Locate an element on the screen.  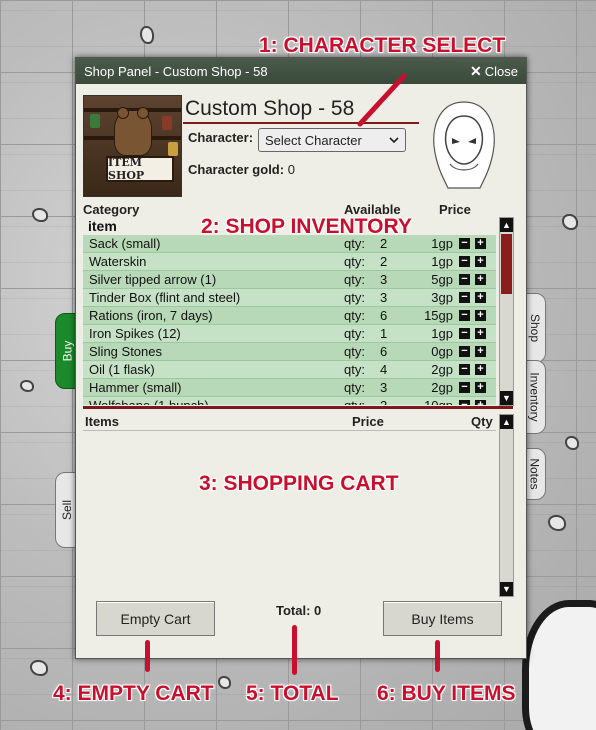
inventory-row: Iron Spikes (12) qty: 1 1gp − + is located at coordinates (289, 334).